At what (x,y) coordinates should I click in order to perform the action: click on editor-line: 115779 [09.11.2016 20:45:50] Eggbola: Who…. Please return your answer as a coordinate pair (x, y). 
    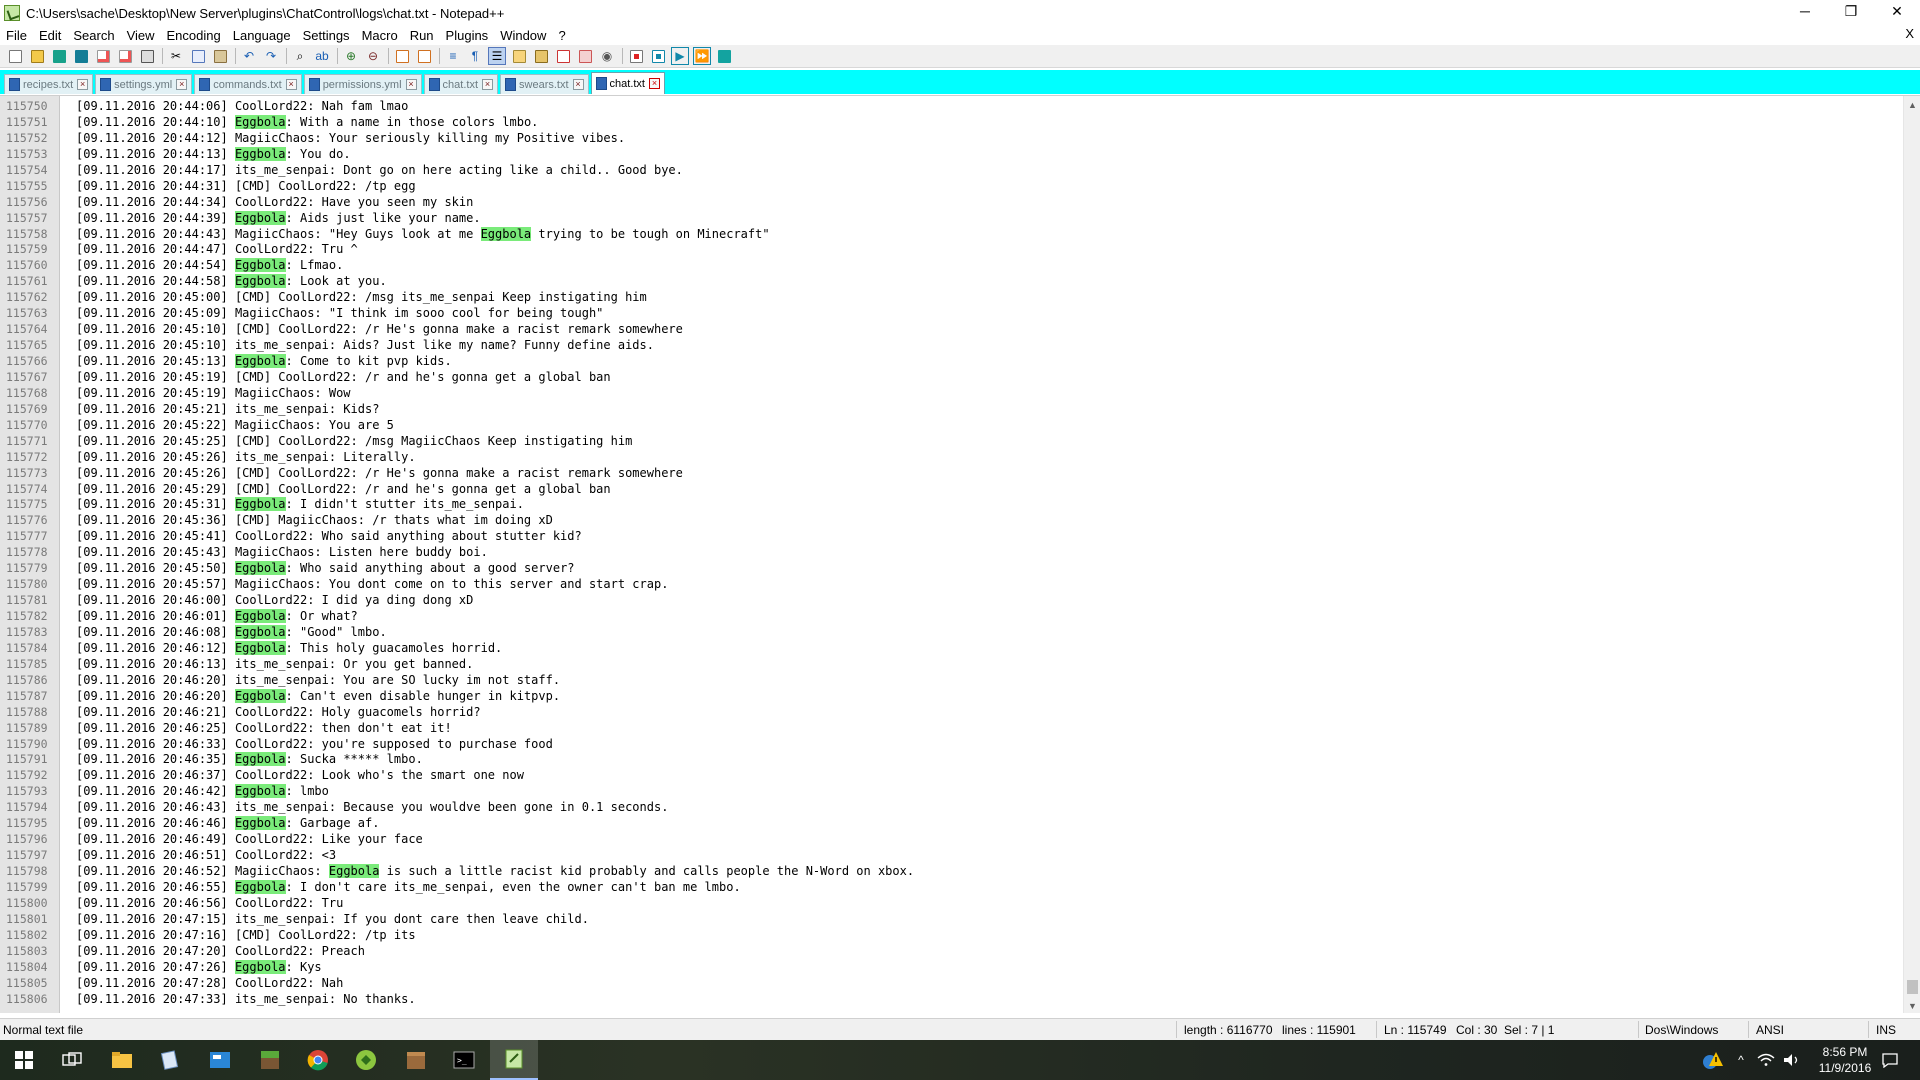
    Looking at the image, I should click on (950, 568).